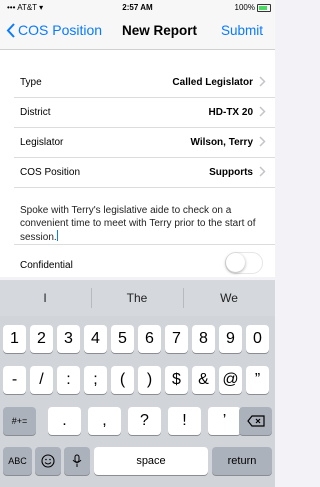  I want to click on key-4: 4, so click(95, 339).